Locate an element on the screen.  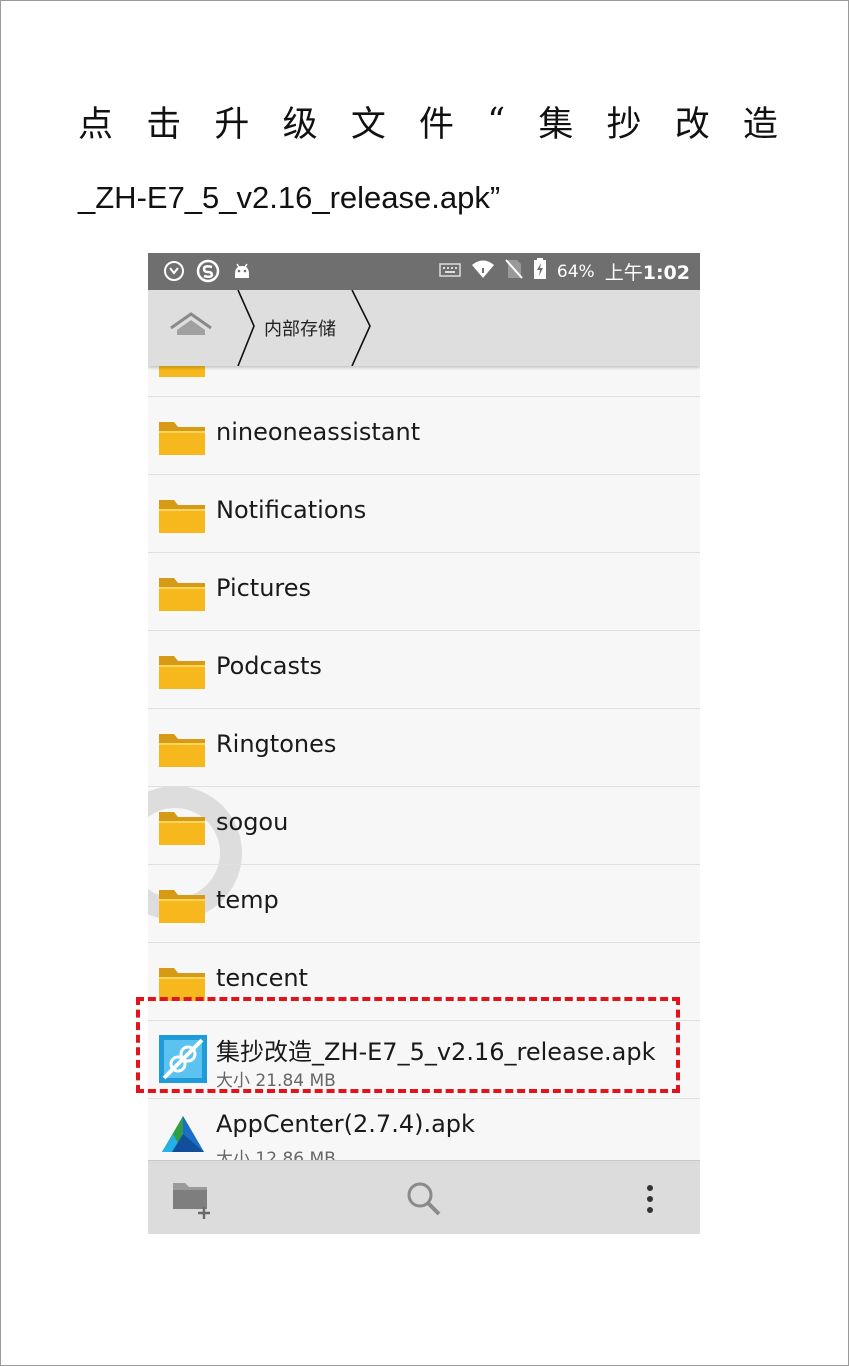
folder-name: Podcasts is located at coordinates (269, 666).